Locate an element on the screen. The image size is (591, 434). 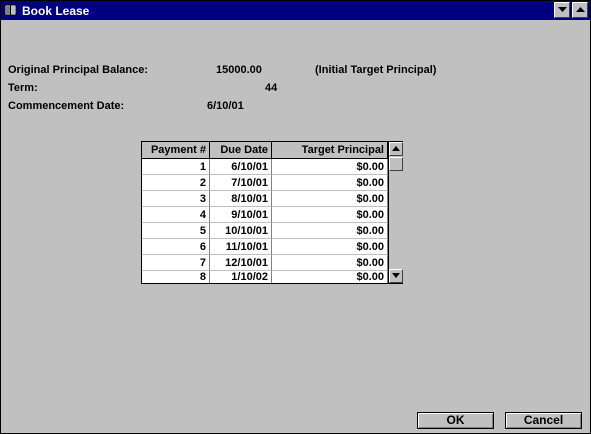
scroll-track is located at coordinates (396, 220).